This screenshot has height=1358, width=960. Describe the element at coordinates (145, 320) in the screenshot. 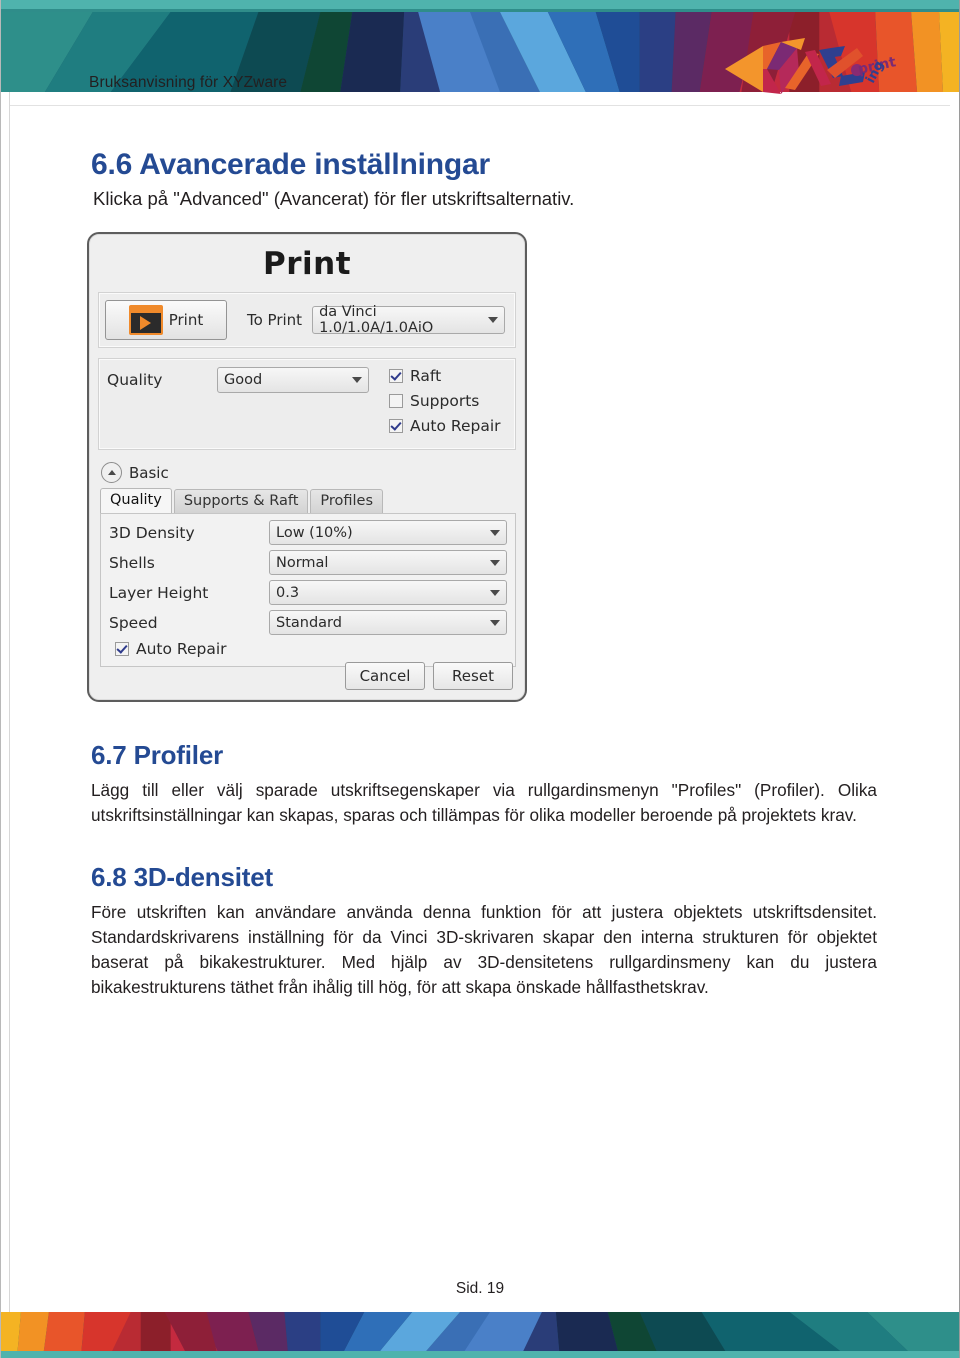

I see `print-play-icon` at that location.